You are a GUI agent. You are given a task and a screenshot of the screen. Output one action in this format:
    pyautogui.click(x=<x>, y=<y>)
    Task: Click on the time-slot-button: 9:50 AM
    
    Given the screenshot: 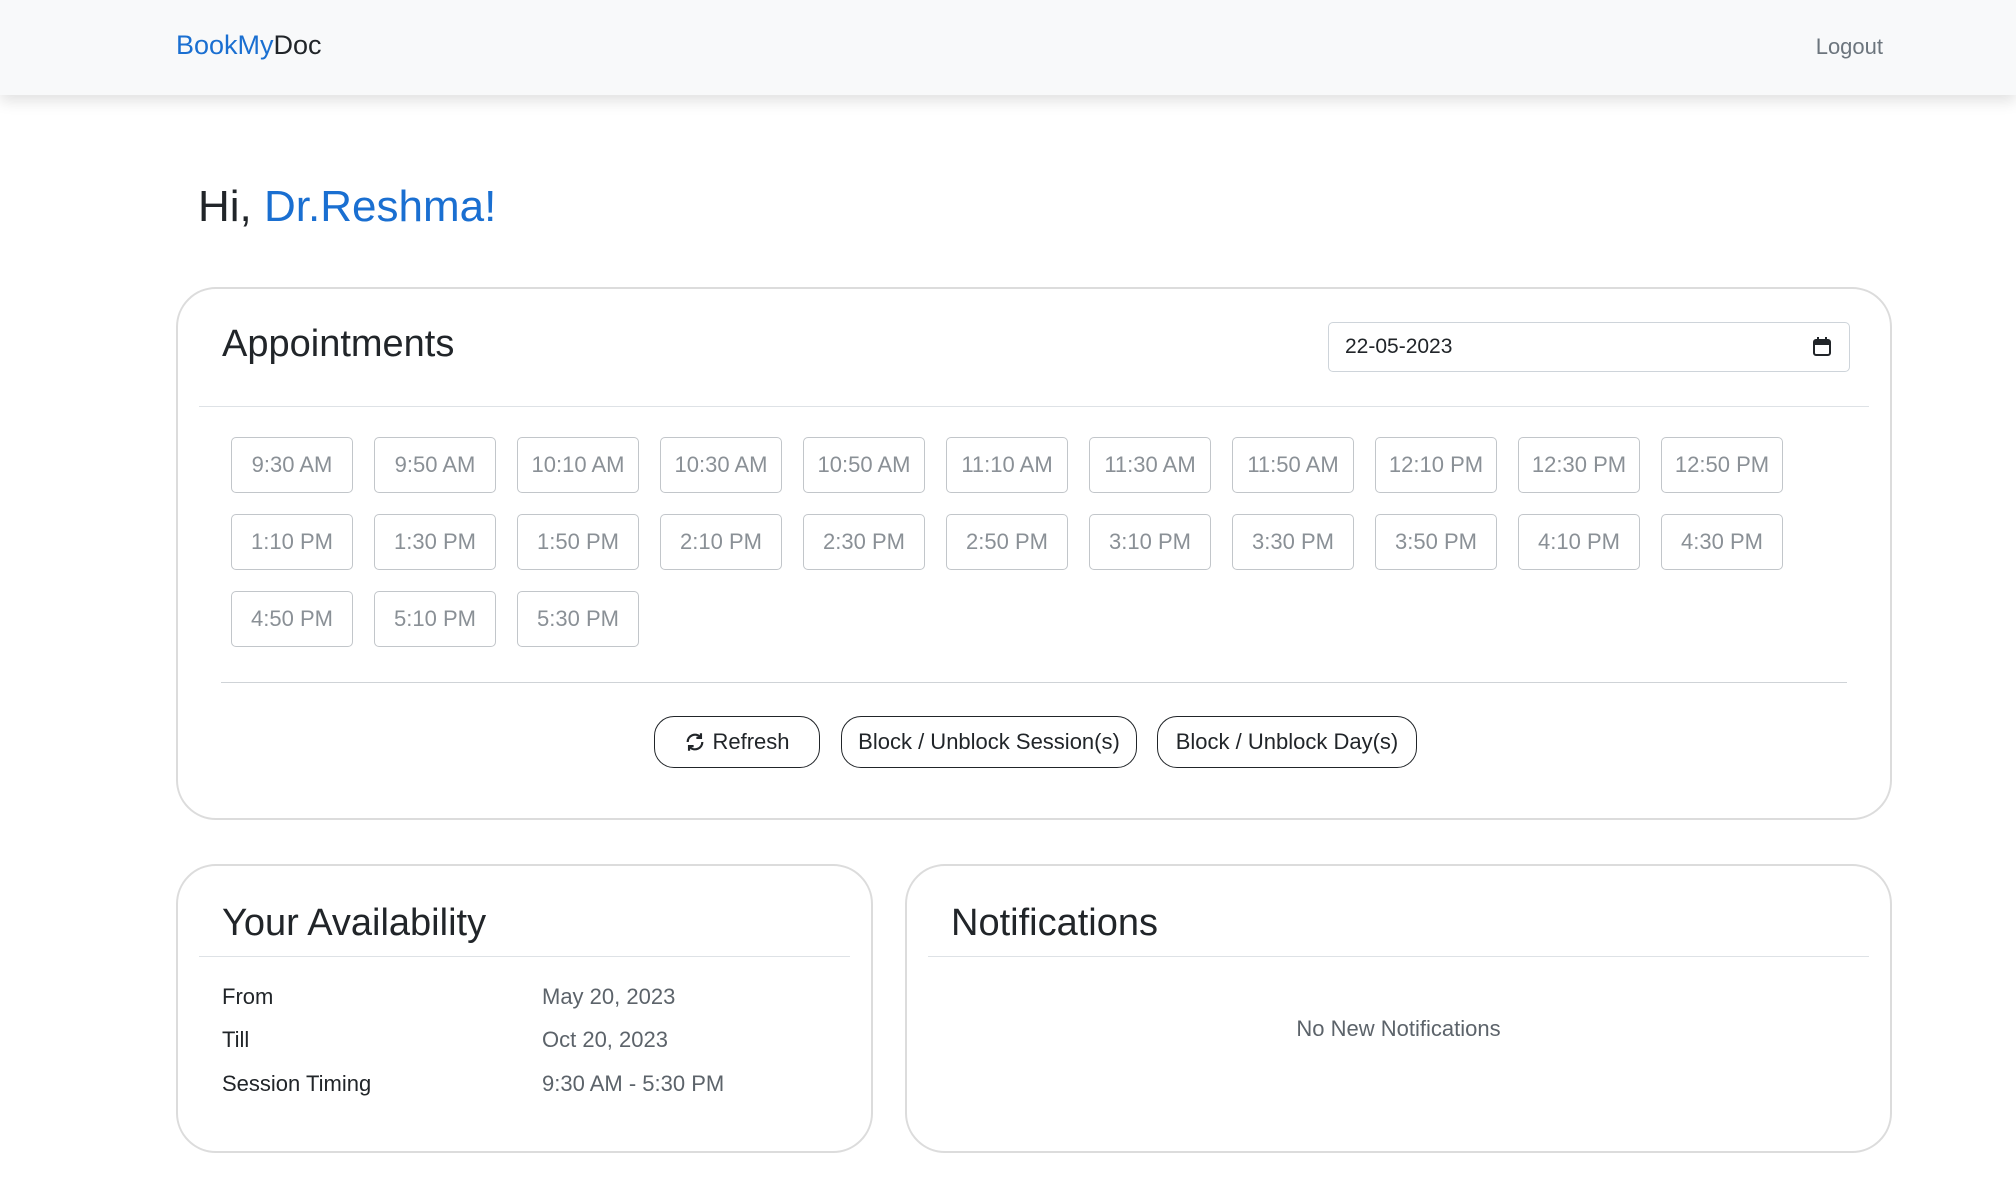 What is the action you would take?
    pyautogui.click(x=435, y=465)
    